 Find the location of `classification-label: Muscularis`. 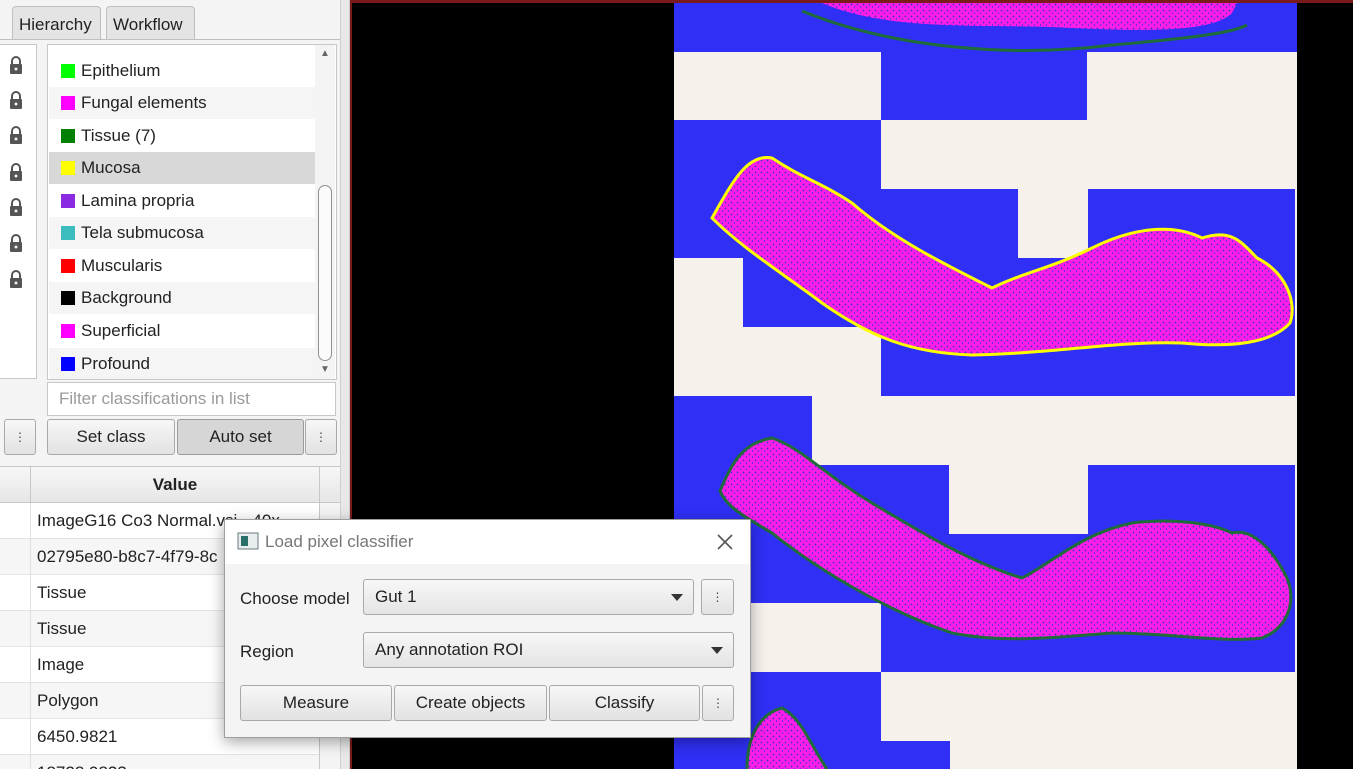

classification-label: Muscularis is located at coordinates (122, 265).